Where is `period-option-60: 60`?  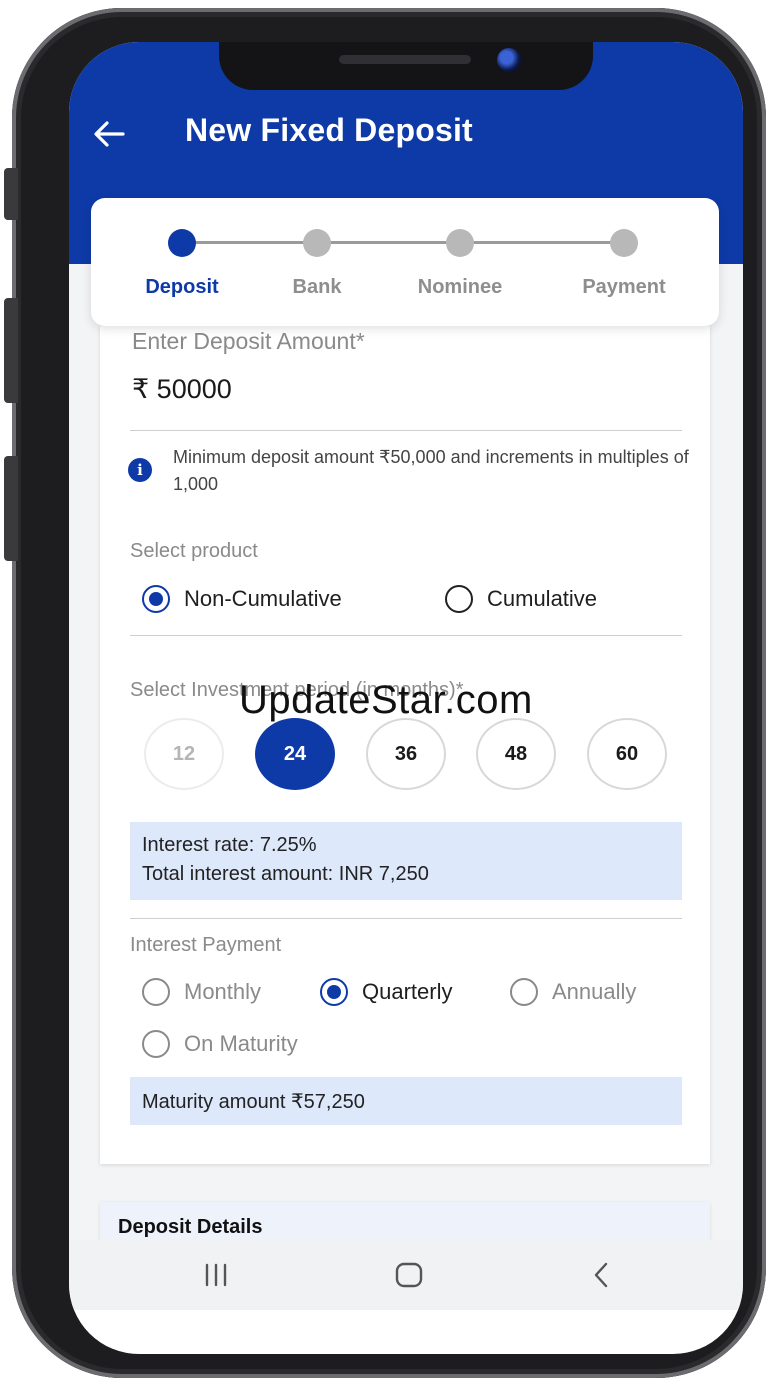
period-option-60: 60 is located at coordinates (627, 754).